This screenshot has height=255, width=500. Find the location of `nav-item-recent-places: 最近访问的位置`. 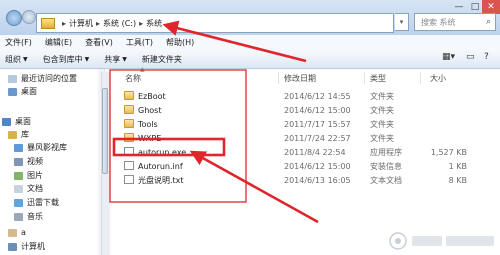

nav-item-recent-places: 最近访问的位置 is located at coordinates (42, 78).